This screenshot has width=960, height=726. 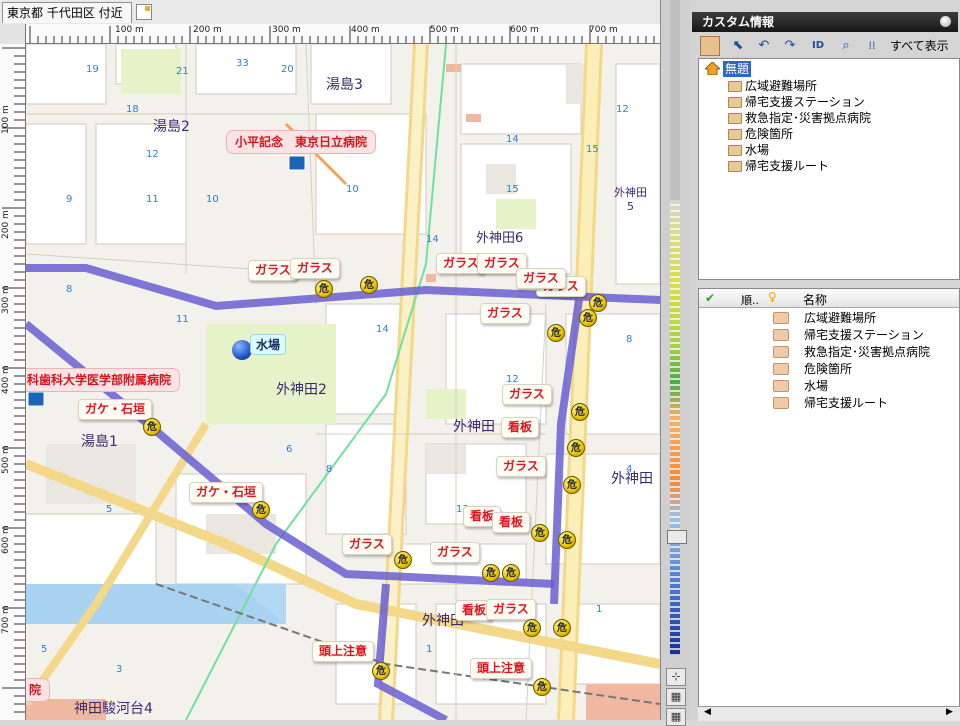 What do you see at coordinates (676, 697) in the screenshot?
I see `grid-view-icon: ▦` at bounding box center [676, 697].